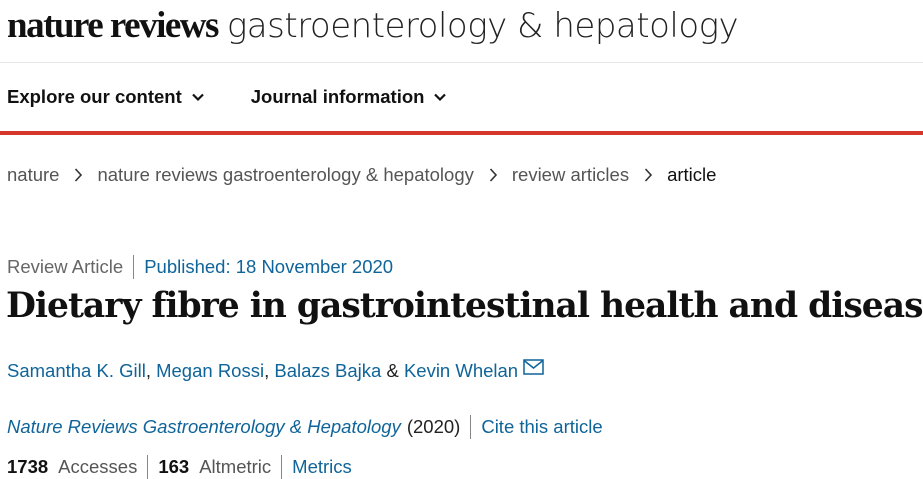 Image resolution: width=923 pixels, height=479 pixels. What do you see at coordinates (210, 371) in the screenshot?
I see `author-link: Megan Rossi` at bounding box center [210, 371].